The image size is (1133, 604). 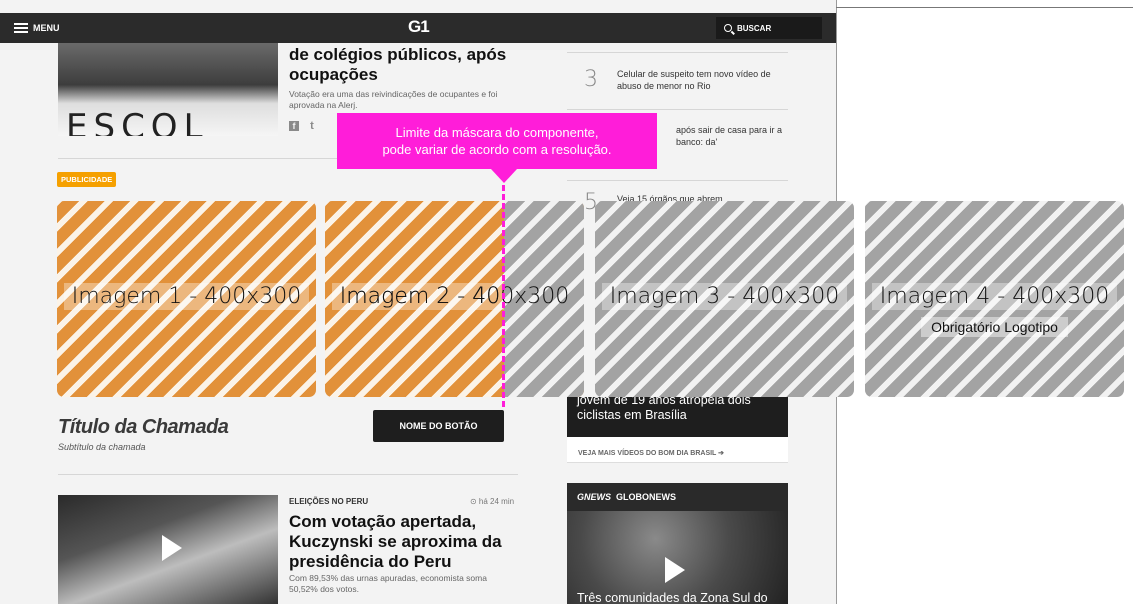 I want to click on story-photo-protest: ESCOL, so click(x=168, y=89).